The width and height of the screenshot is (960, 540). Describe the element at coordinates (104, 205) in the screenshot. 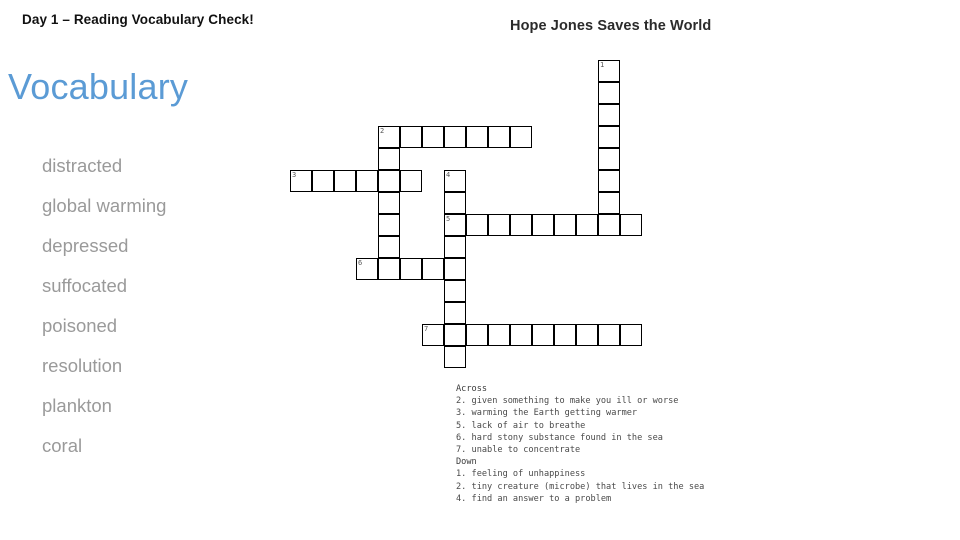

I see `list-item: global warming` at that location.